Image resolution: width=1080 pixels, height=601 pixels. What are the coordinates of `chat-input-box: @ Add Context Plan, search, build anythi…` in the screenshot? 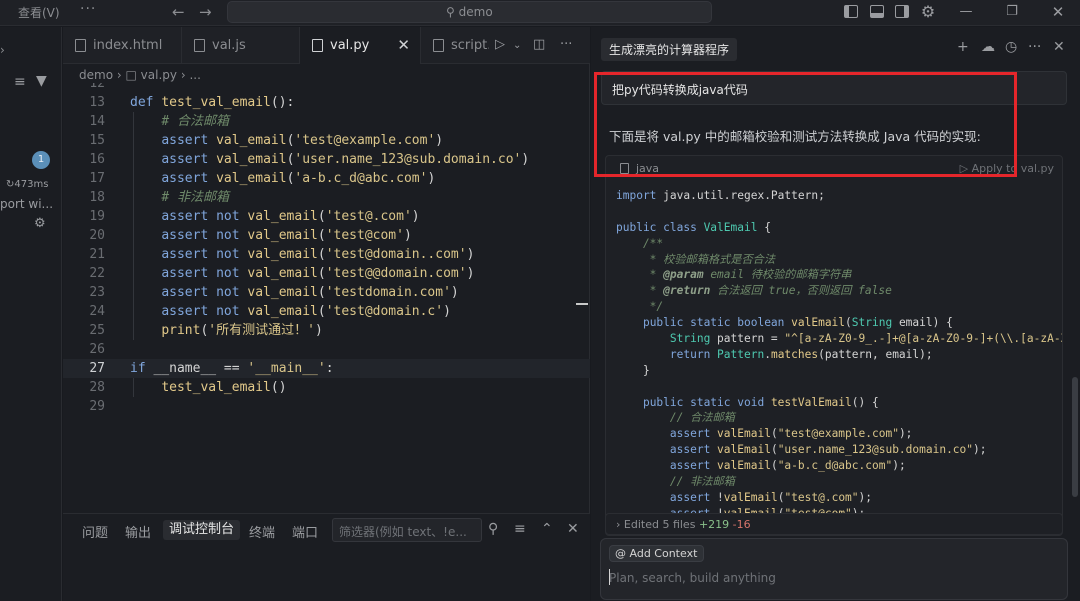 It's located at (834, 569).